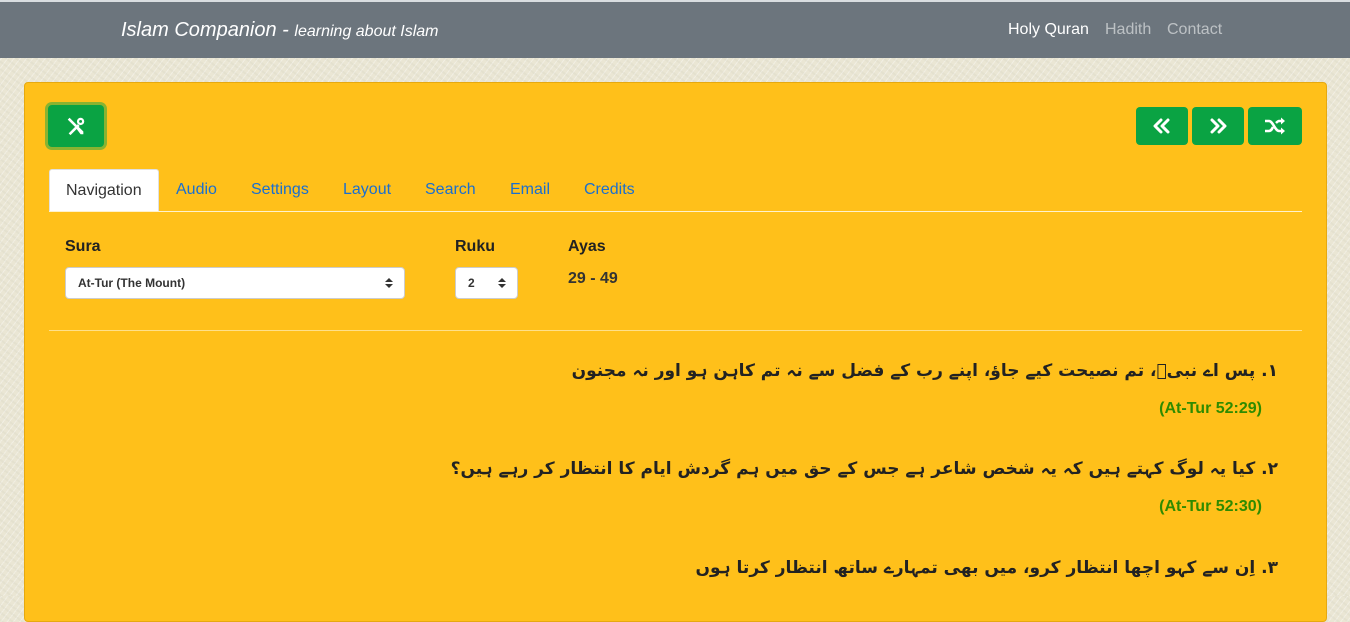  I want to click on tools-icon, so click(76, 126).